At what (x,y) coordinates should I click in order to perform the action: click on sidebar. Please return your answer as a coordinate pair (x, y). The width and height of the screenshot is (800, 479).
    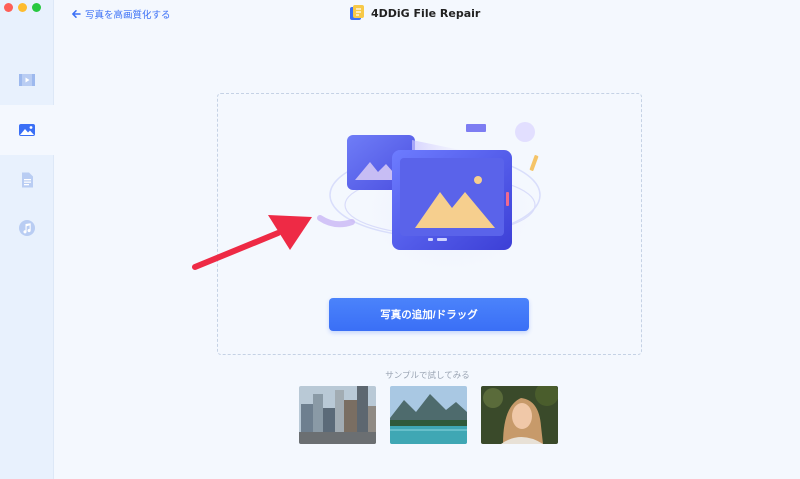
    Looking at the image, I should click on (27, 239).